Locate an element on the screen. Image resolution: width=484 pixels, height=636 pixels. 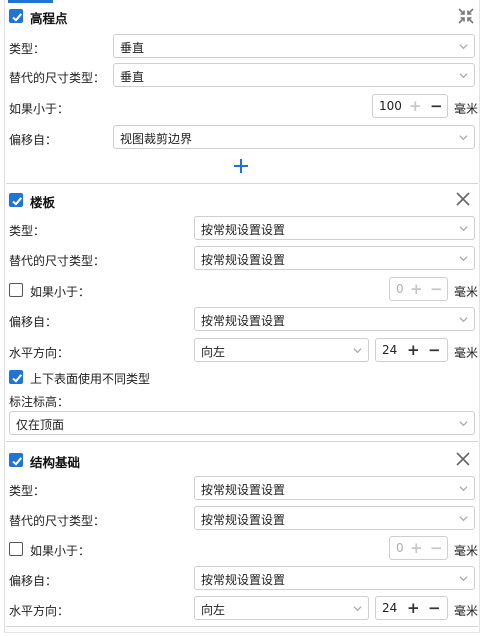
section-floor-checkbox is located at coordinates (16, 200).